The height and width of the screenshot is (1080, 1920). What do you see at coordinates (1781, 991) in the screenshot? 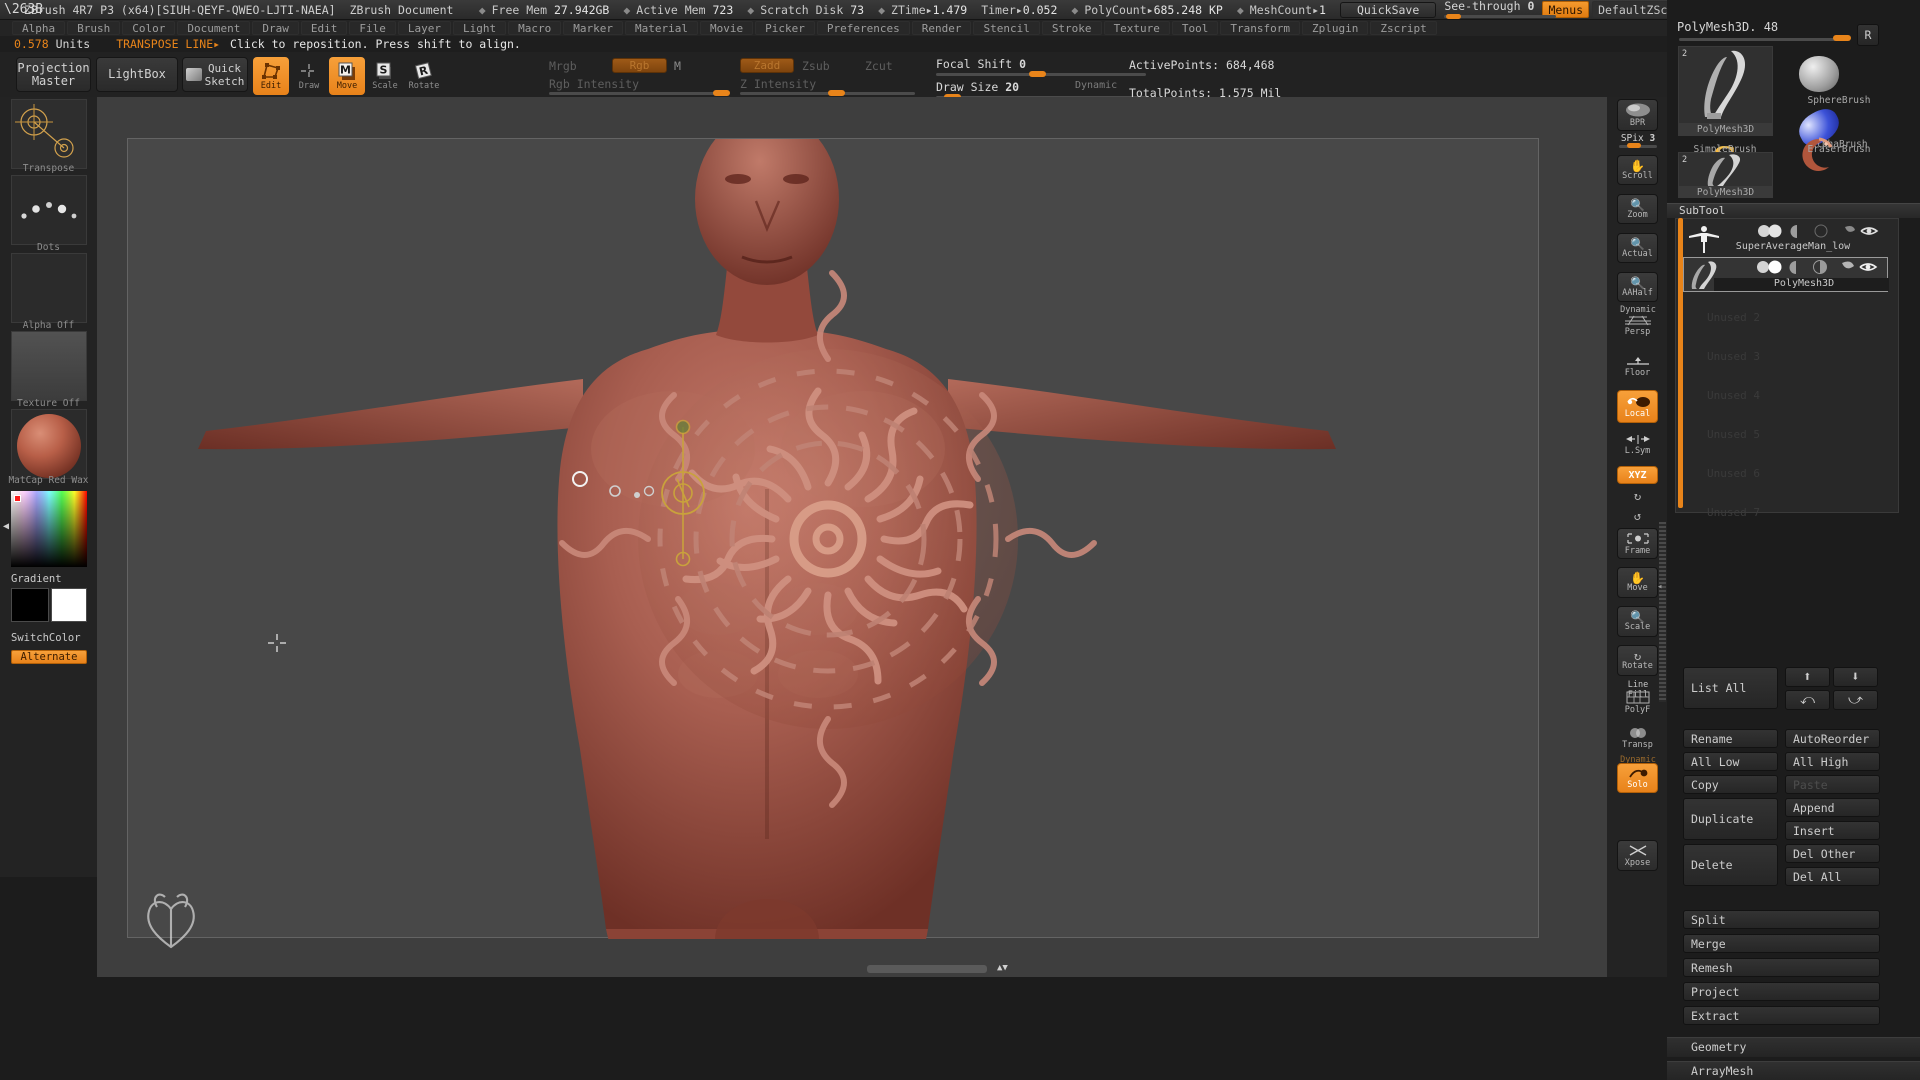
I see `project-button: Project` at bounding box center [1781, 991].